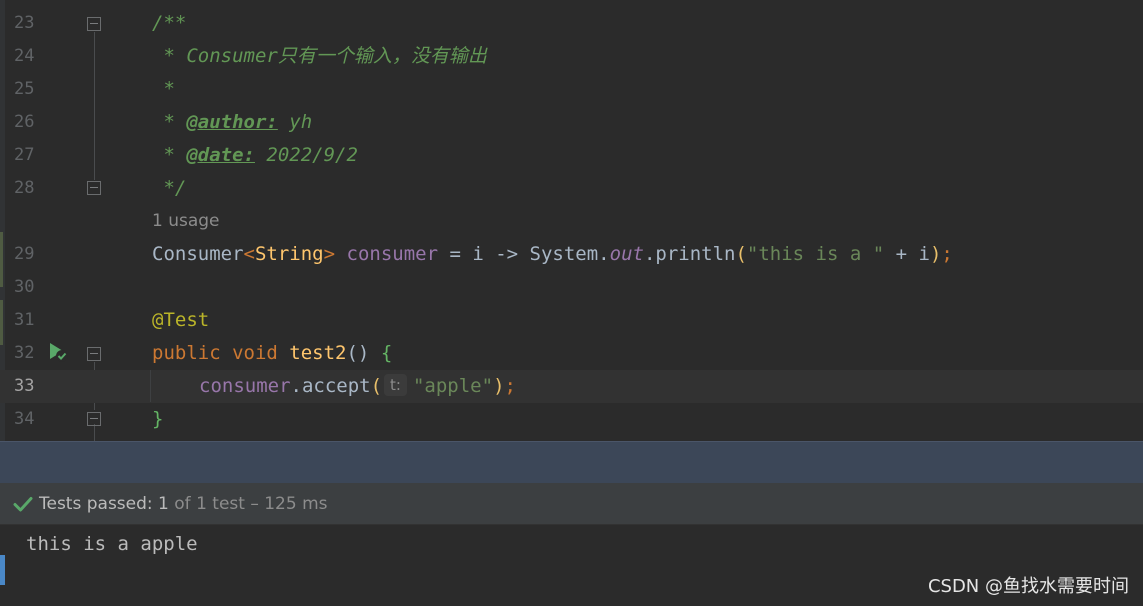 This screenshot has width=1143, height=606. I want to click on code-line: 28 */, so click(571, 188).